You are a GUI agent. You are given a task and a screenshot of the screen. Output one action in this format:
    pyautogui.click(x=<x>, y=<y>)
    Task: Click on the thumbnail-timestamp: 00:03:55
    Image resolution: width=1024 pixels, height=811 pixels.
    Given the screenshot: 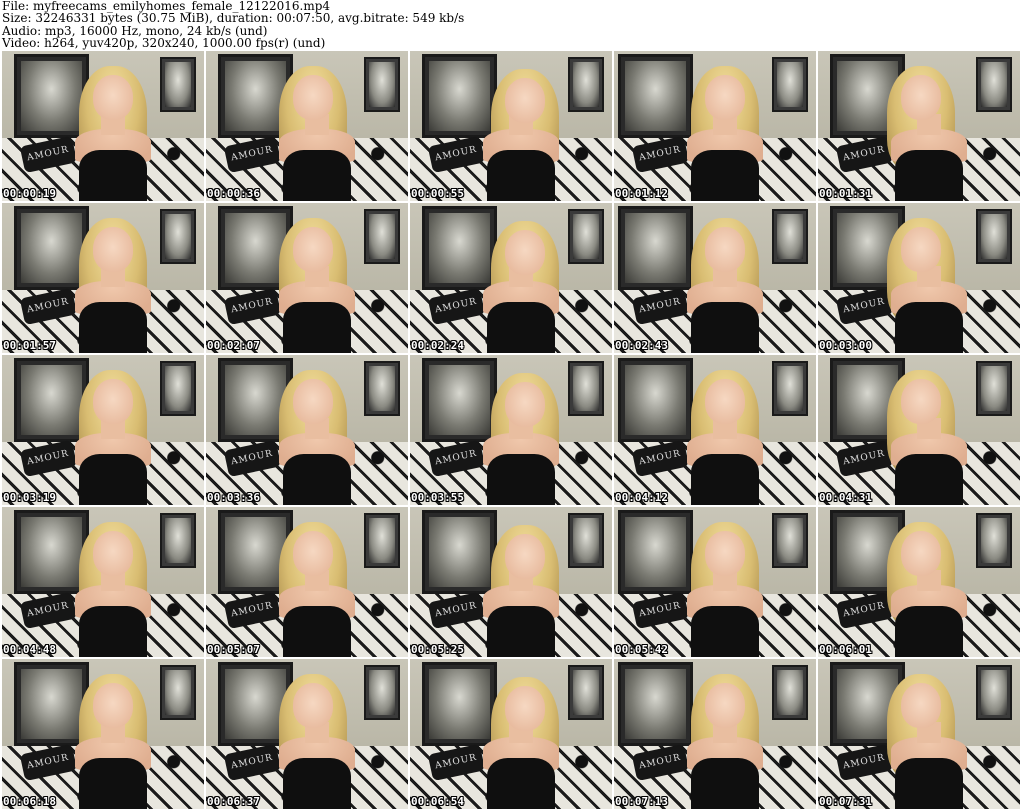 What is the action you would take?
    pyautogui.click(x=437, y=497)
    